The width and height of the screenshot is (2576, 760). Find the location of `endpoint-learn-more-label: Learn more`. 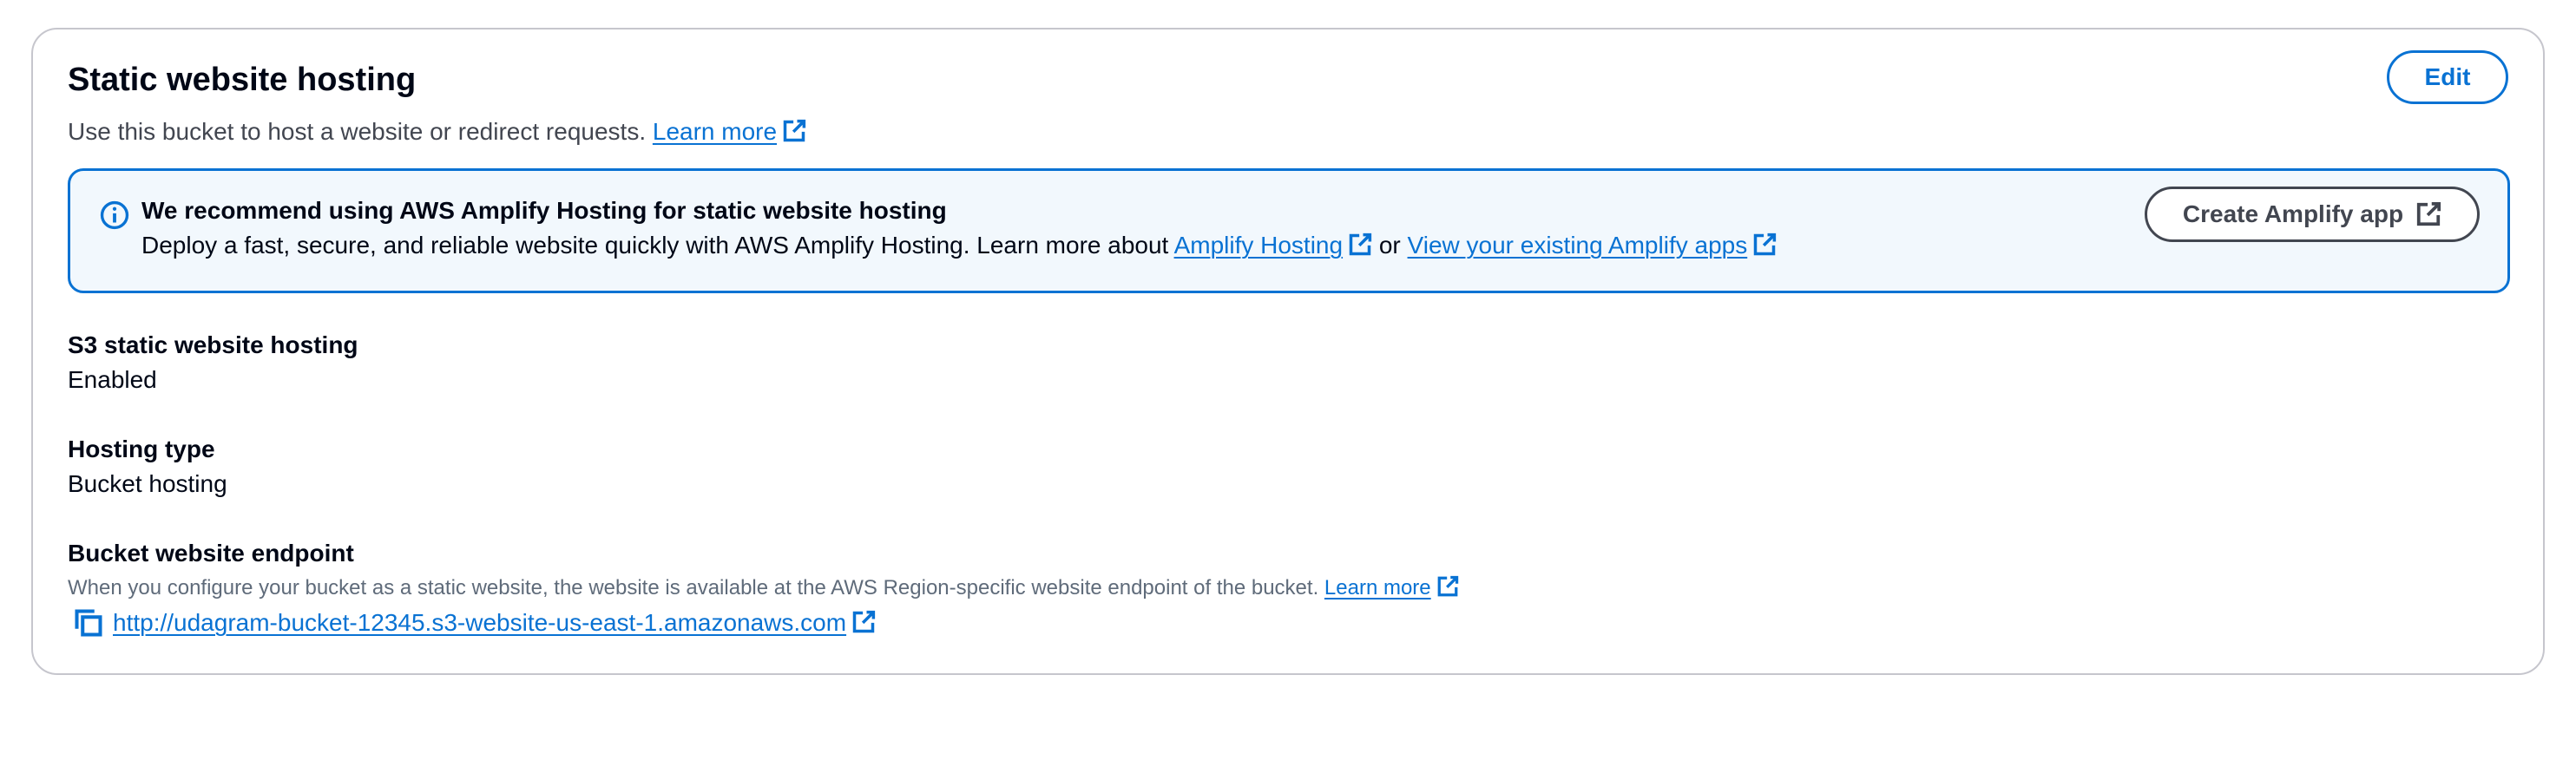

endpoint-learn-more-label: Learn more is located at coordinates (1377, 587).